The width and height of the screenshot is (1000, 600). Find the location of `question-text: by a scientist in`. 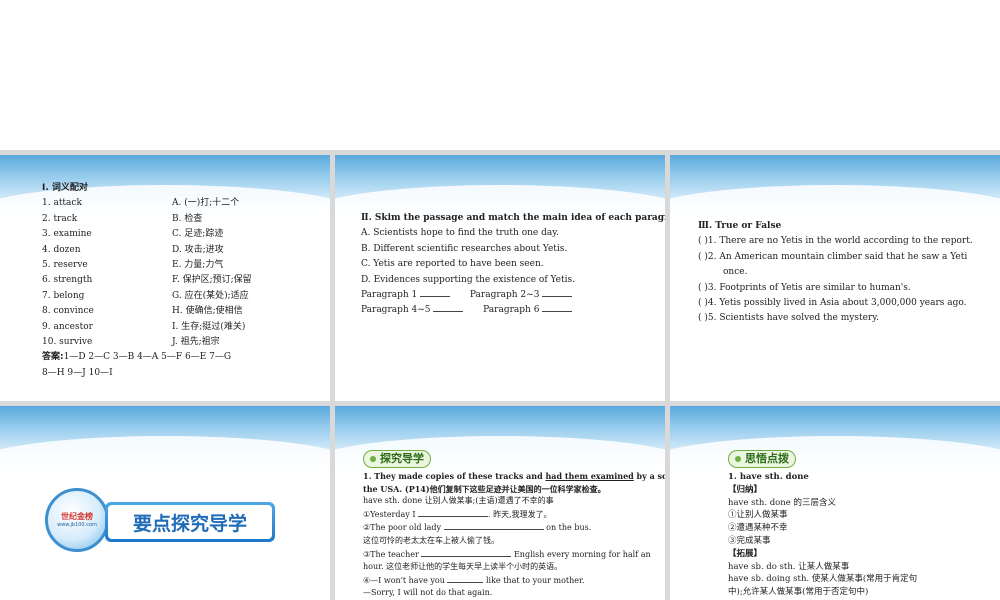

question-text: by a scientist in is located at coordinates (650, 476).